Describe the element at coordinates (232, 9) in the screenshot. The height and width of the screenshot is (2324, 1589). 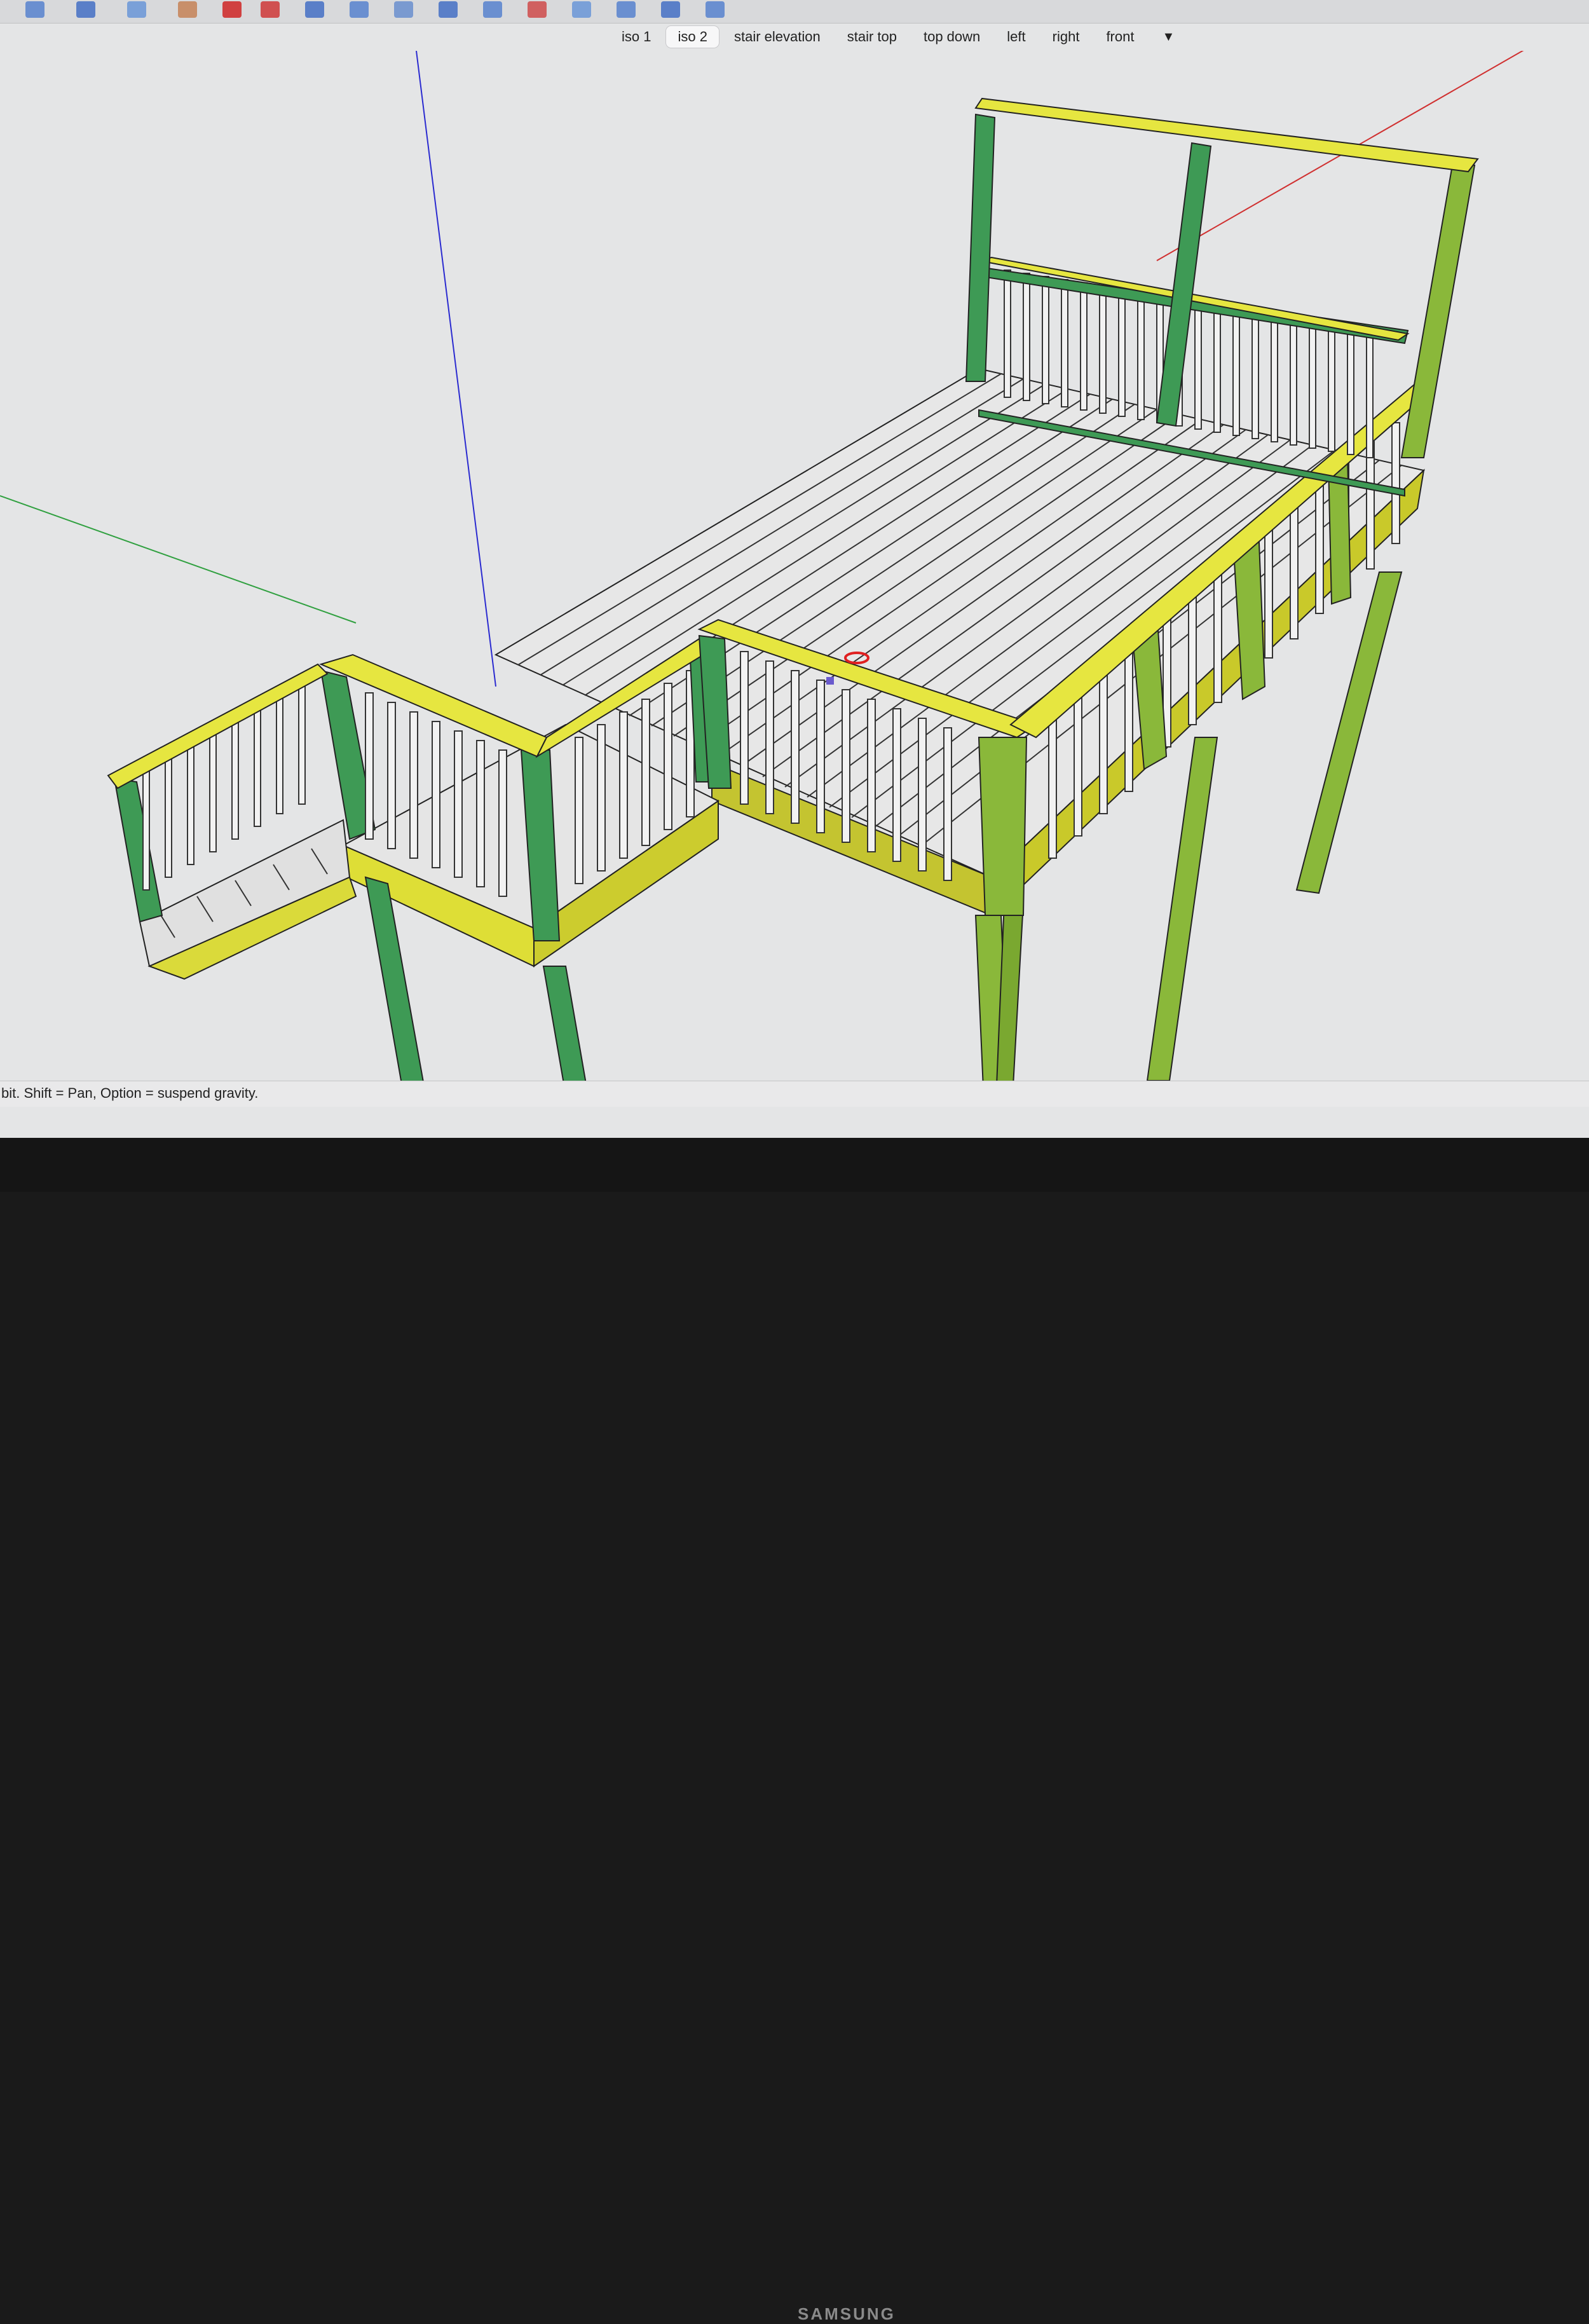
I see `move-icon` at that location.